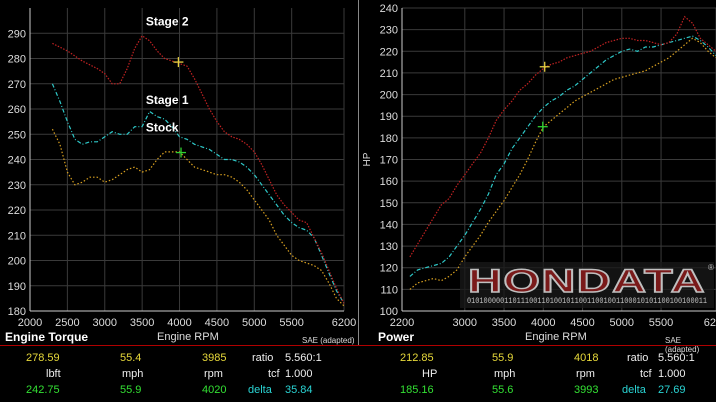  I want to click on power-y-tick-label: 220, so click(389, 52).